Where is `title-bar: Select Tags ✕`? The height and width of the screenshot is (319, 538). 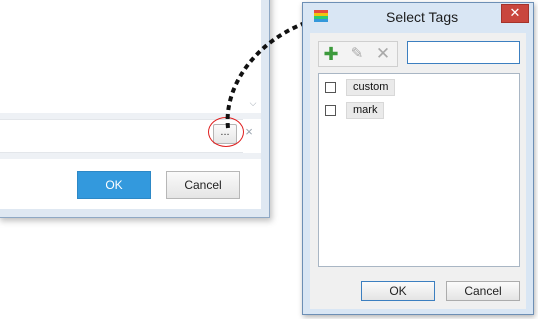
title-bar: Select Tags ✕ is located at coordinates (418, 16).